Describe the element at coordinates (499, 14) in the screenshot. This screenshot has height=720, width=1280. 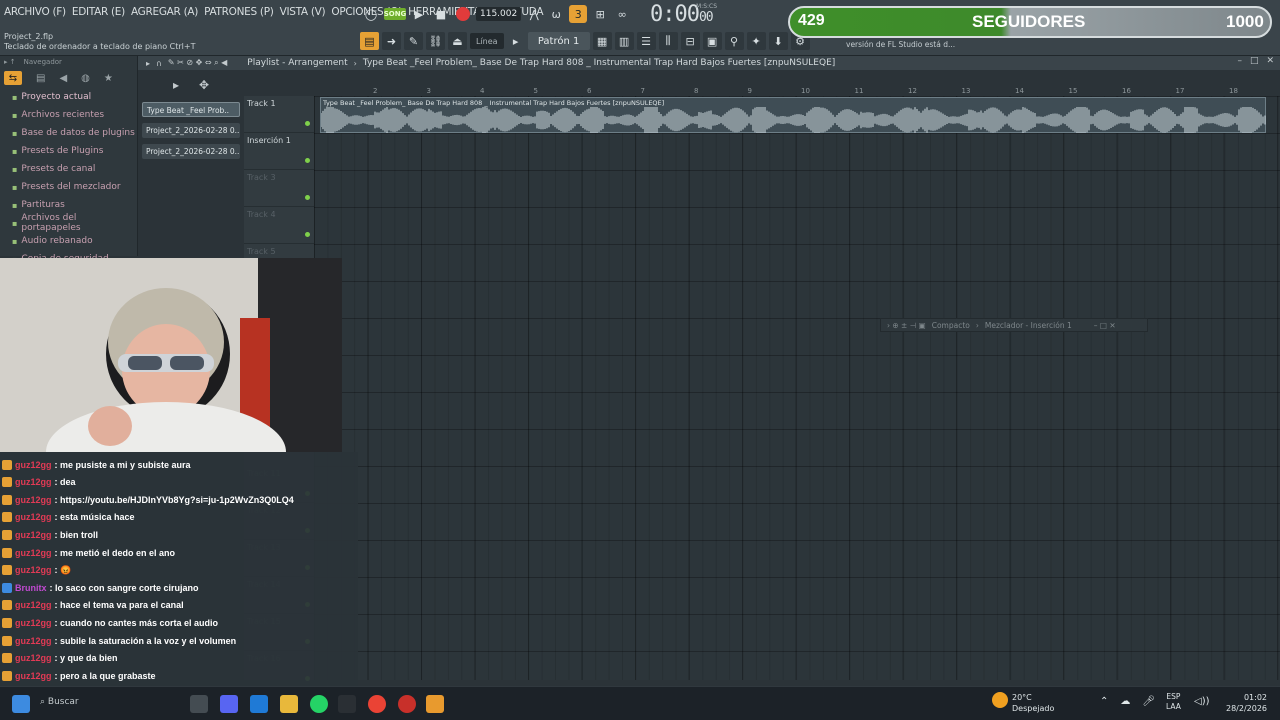
I see `tempo-display: 115.002` at that location.